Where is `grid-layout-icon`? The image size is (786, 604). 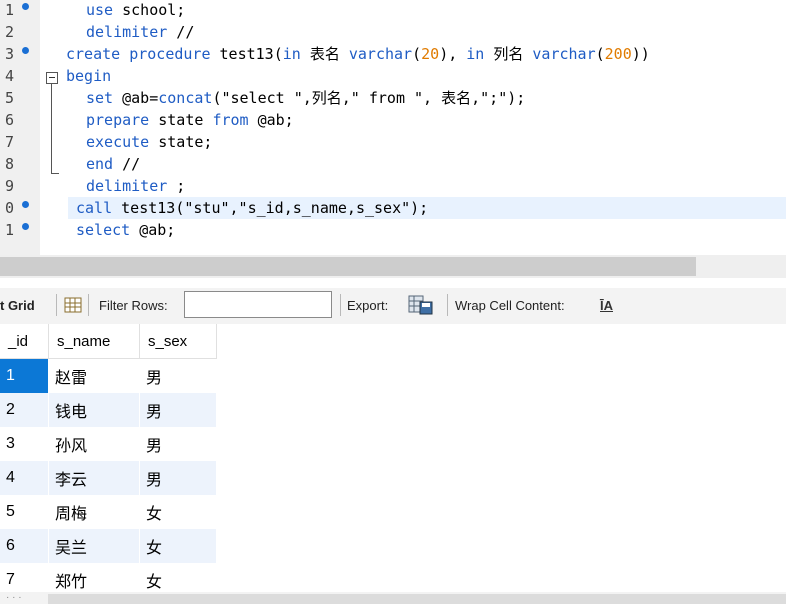 grid-layout-icon is located at coordinates (73, 306).